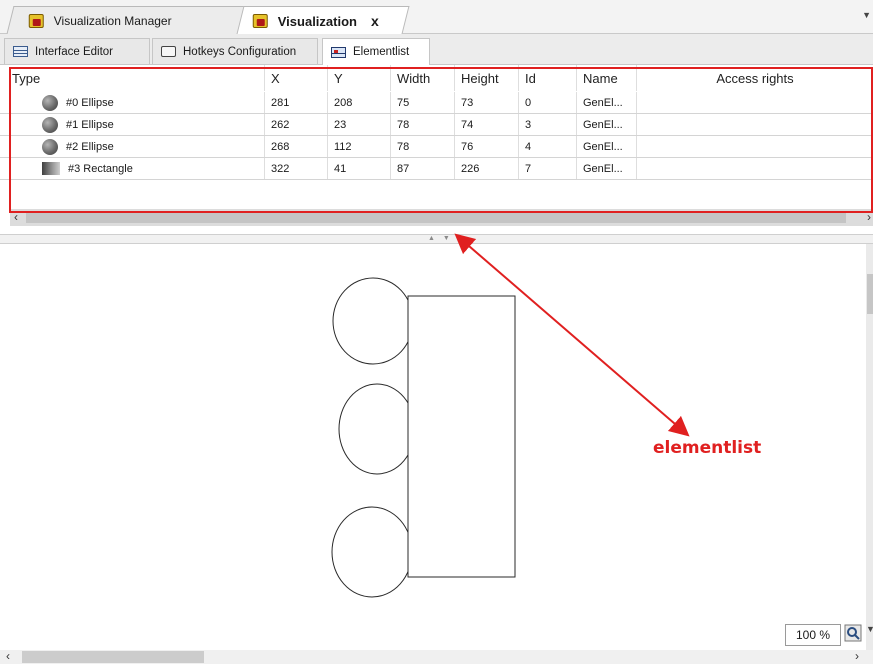  I want to click on tab-label: Interface Editor, so click(74, 51).